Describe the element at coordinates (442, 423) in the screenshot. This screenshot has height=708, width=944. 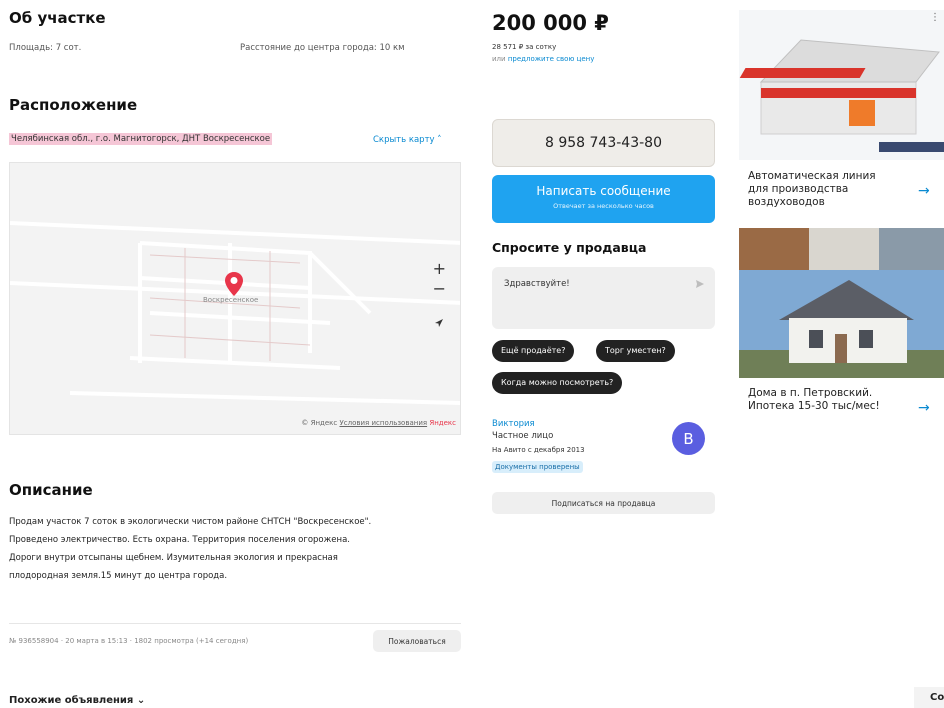
I see `map-brand: Яндекс` at that location.